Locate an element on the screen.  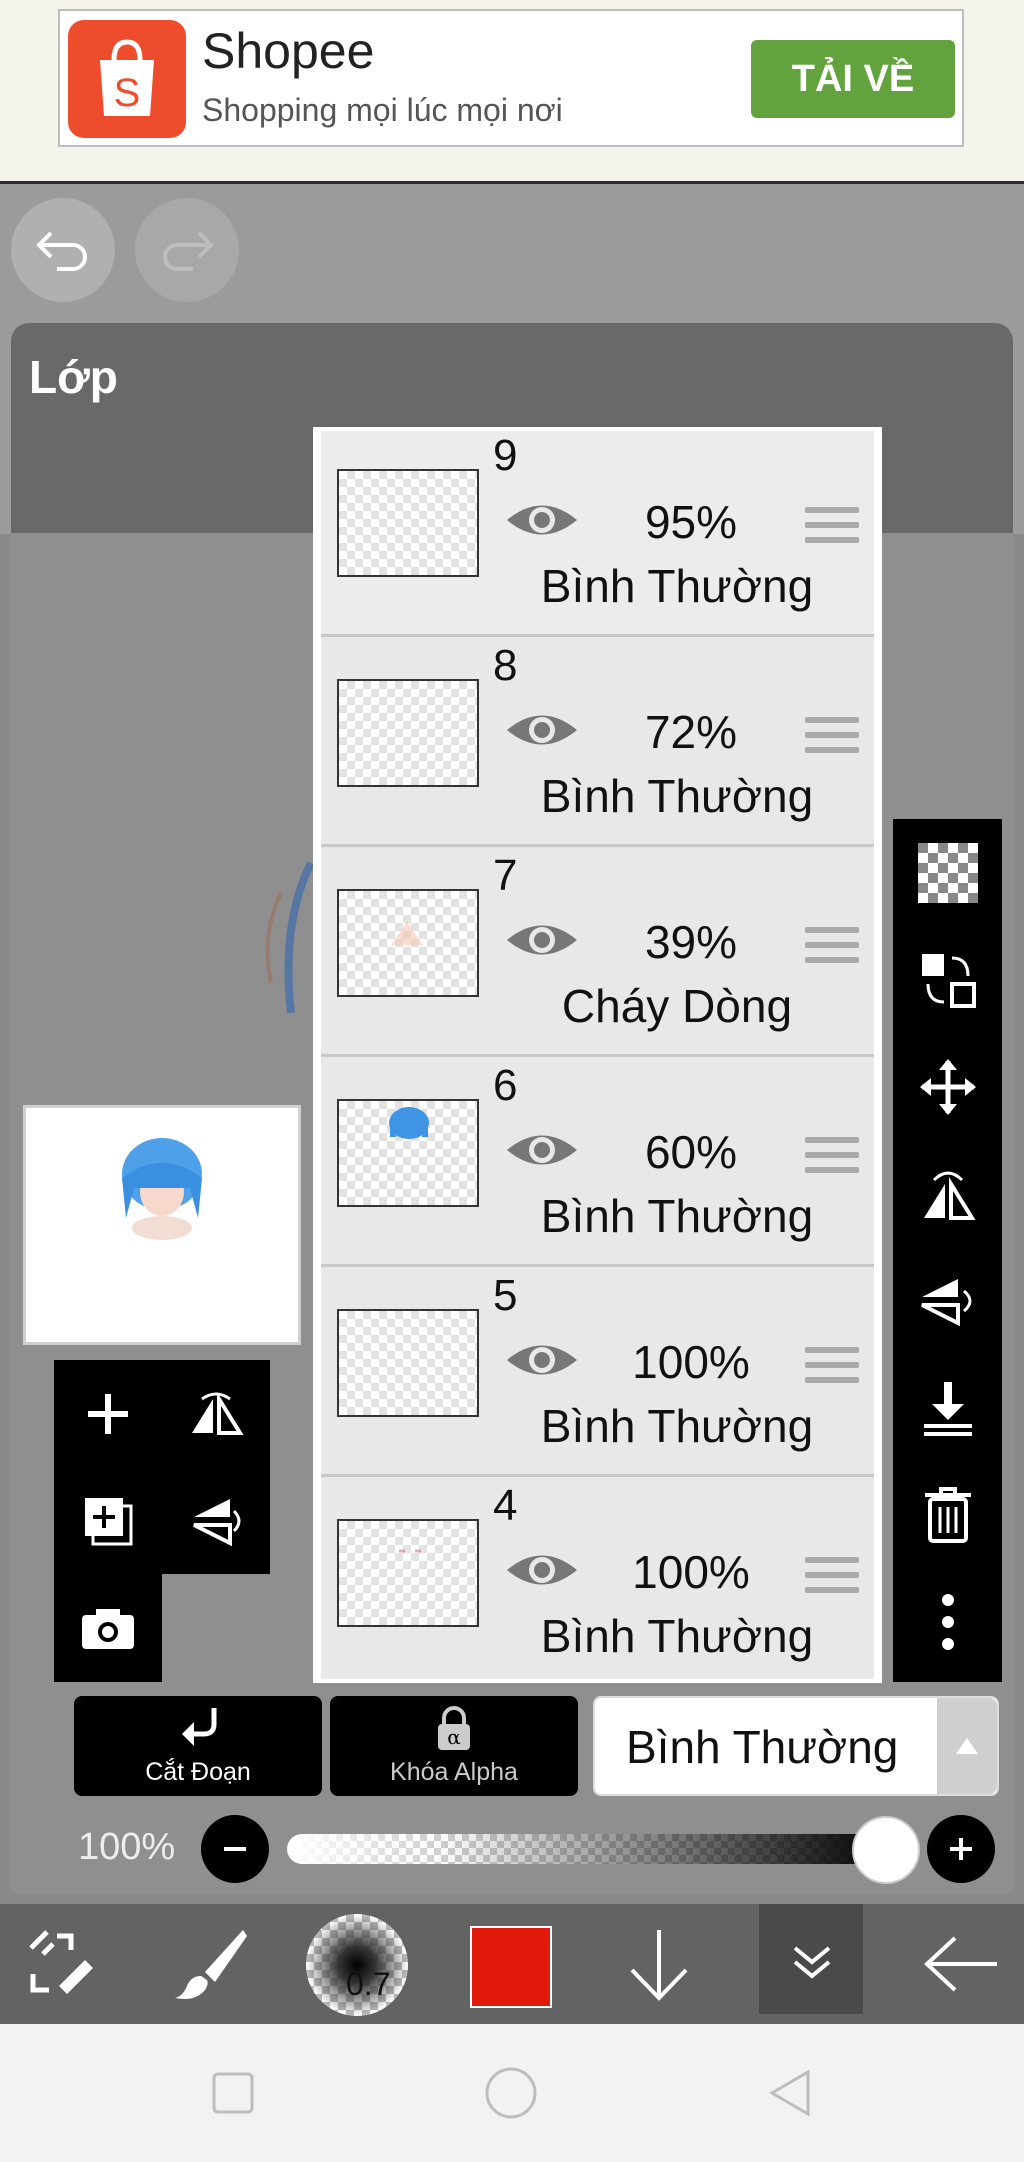
move-button is located at coordinates (947, 1086).